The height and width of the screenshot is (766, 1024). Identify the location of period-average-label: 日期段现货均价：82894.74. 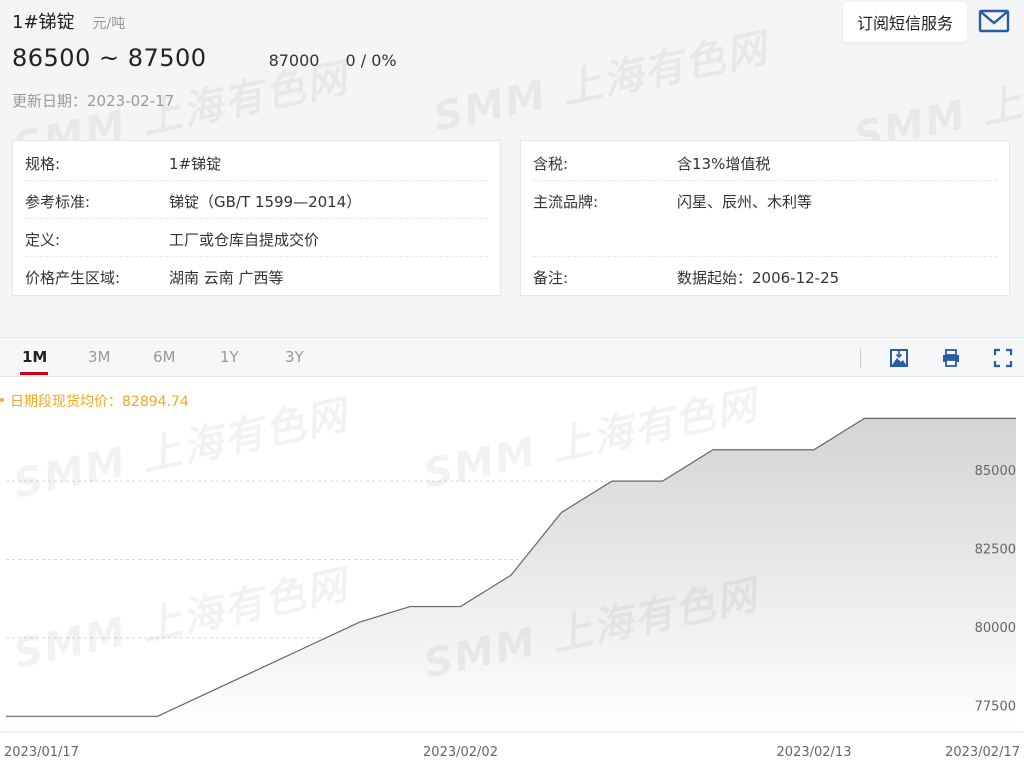
(99, 402).